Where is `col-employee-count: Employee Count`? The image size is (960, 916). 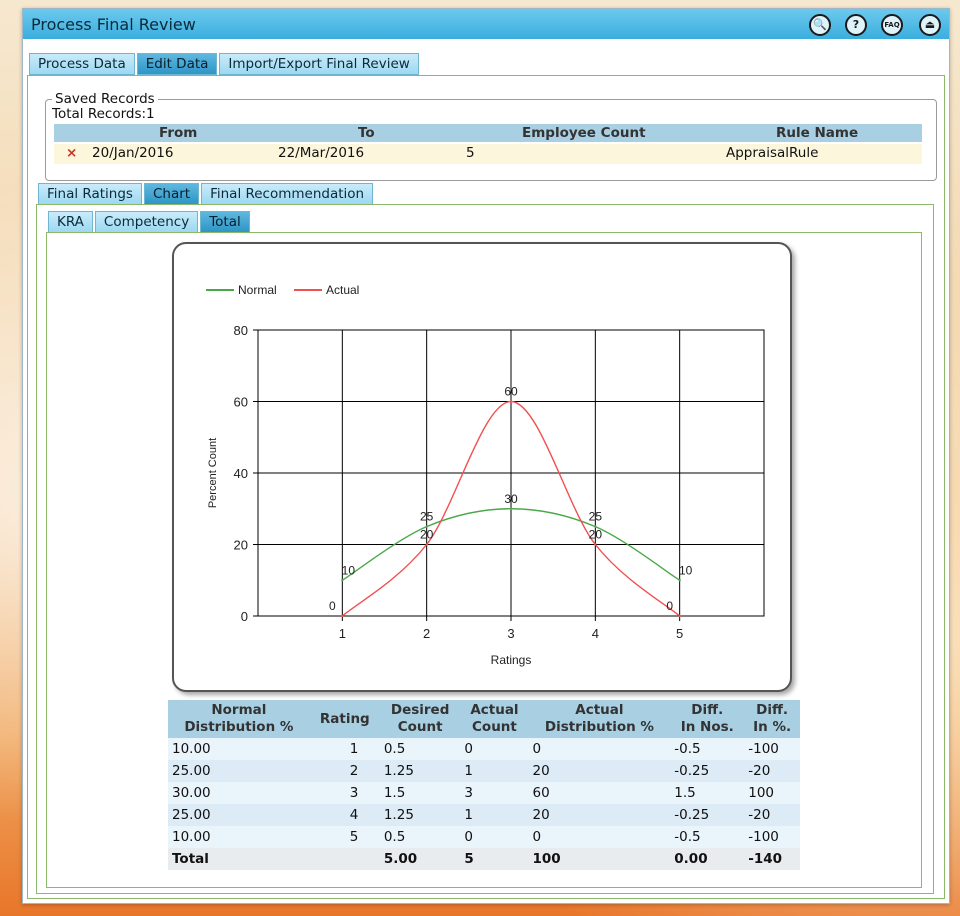 col-employee-count: Employee Count is located at coordinates (584, 133).